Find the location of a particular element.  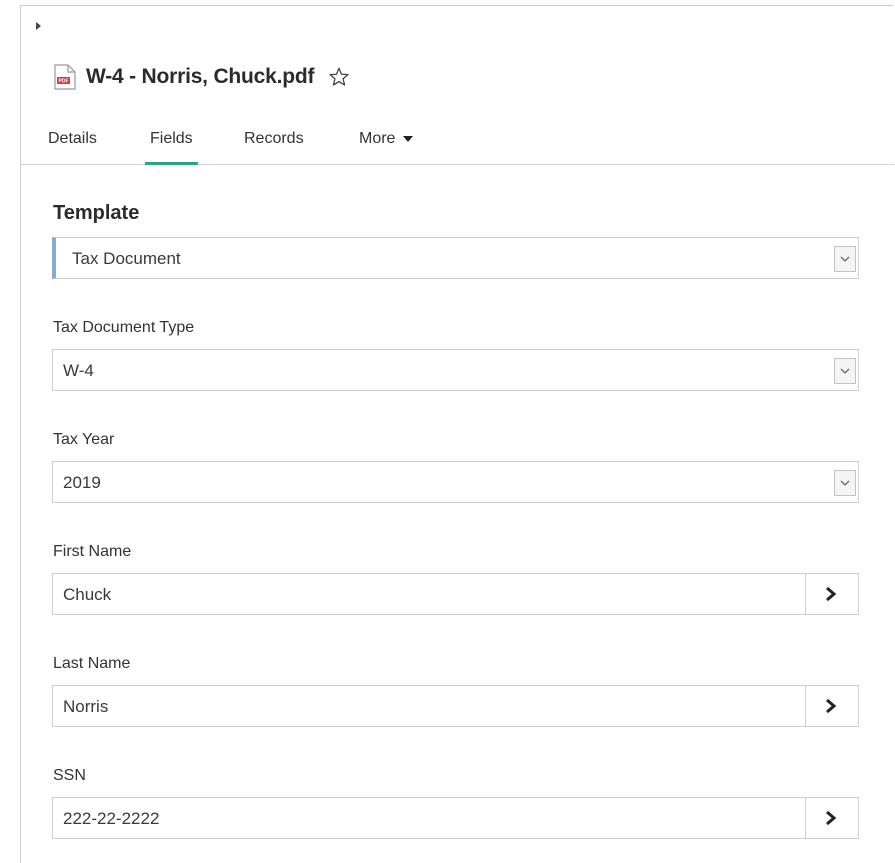

tab-more-label: More is located at coordinates (377, 138).